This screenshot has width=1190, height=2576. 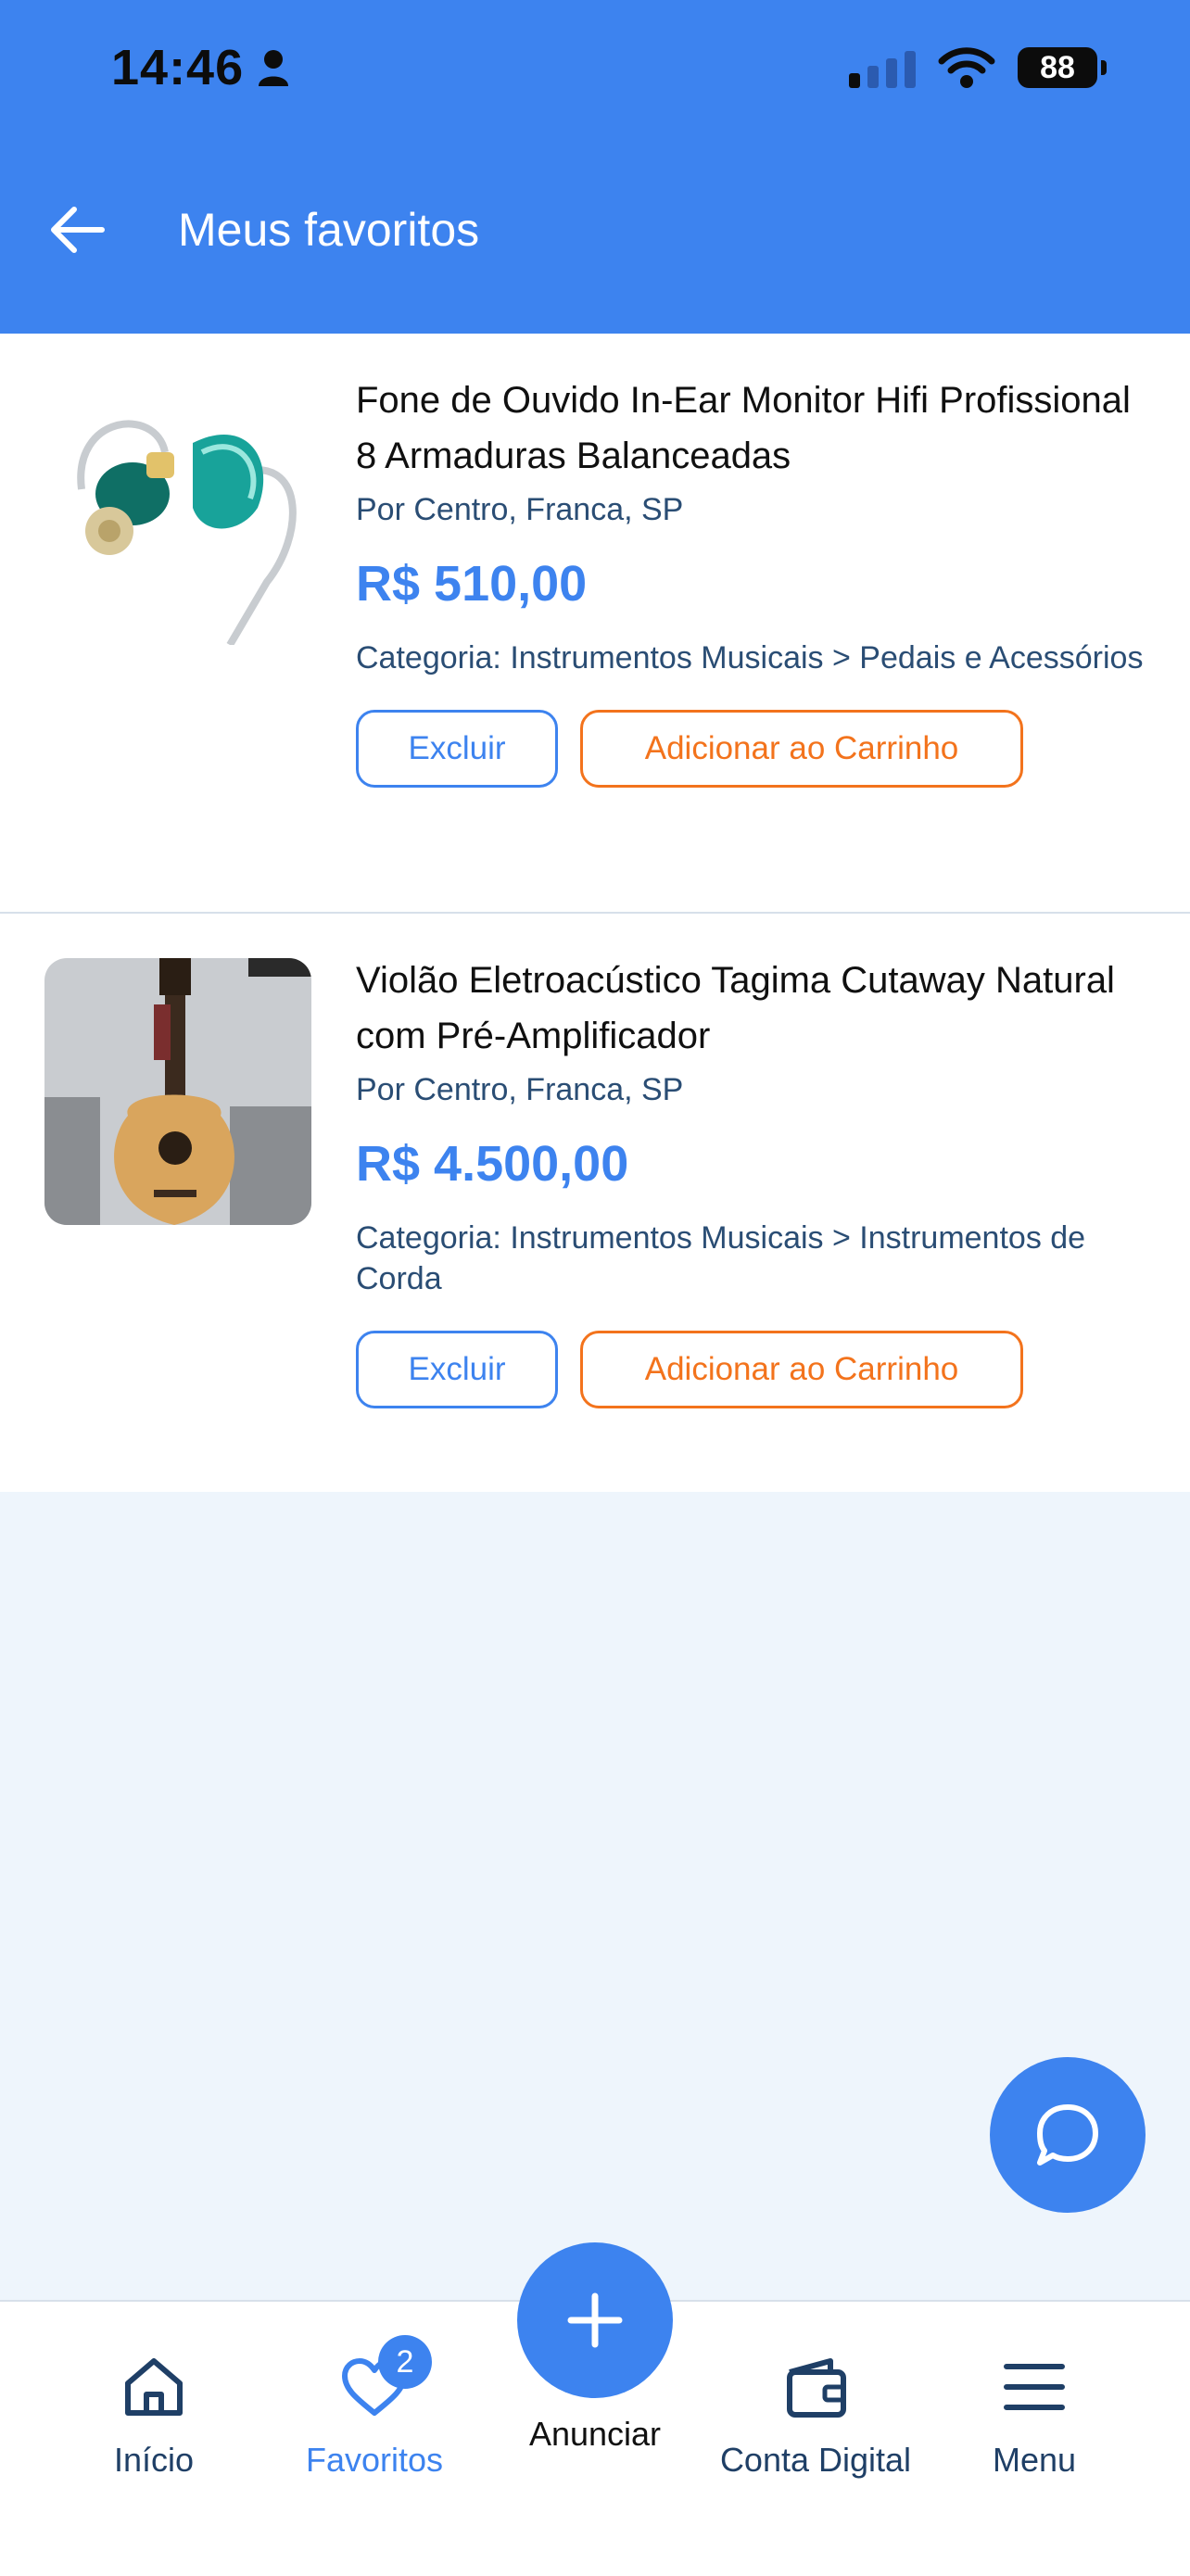 I want to click on nav-wallet-label: Conta Digital, so click(x=815, y=2460).